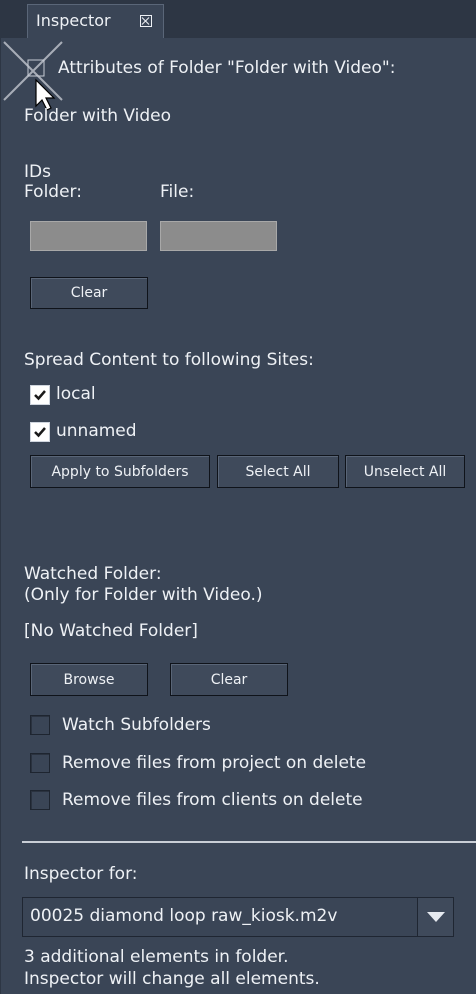  Describe the element at coordinates (111, 631) in the screenshot. I see `watched-folder-value: [No Watched Folder]` at that location.